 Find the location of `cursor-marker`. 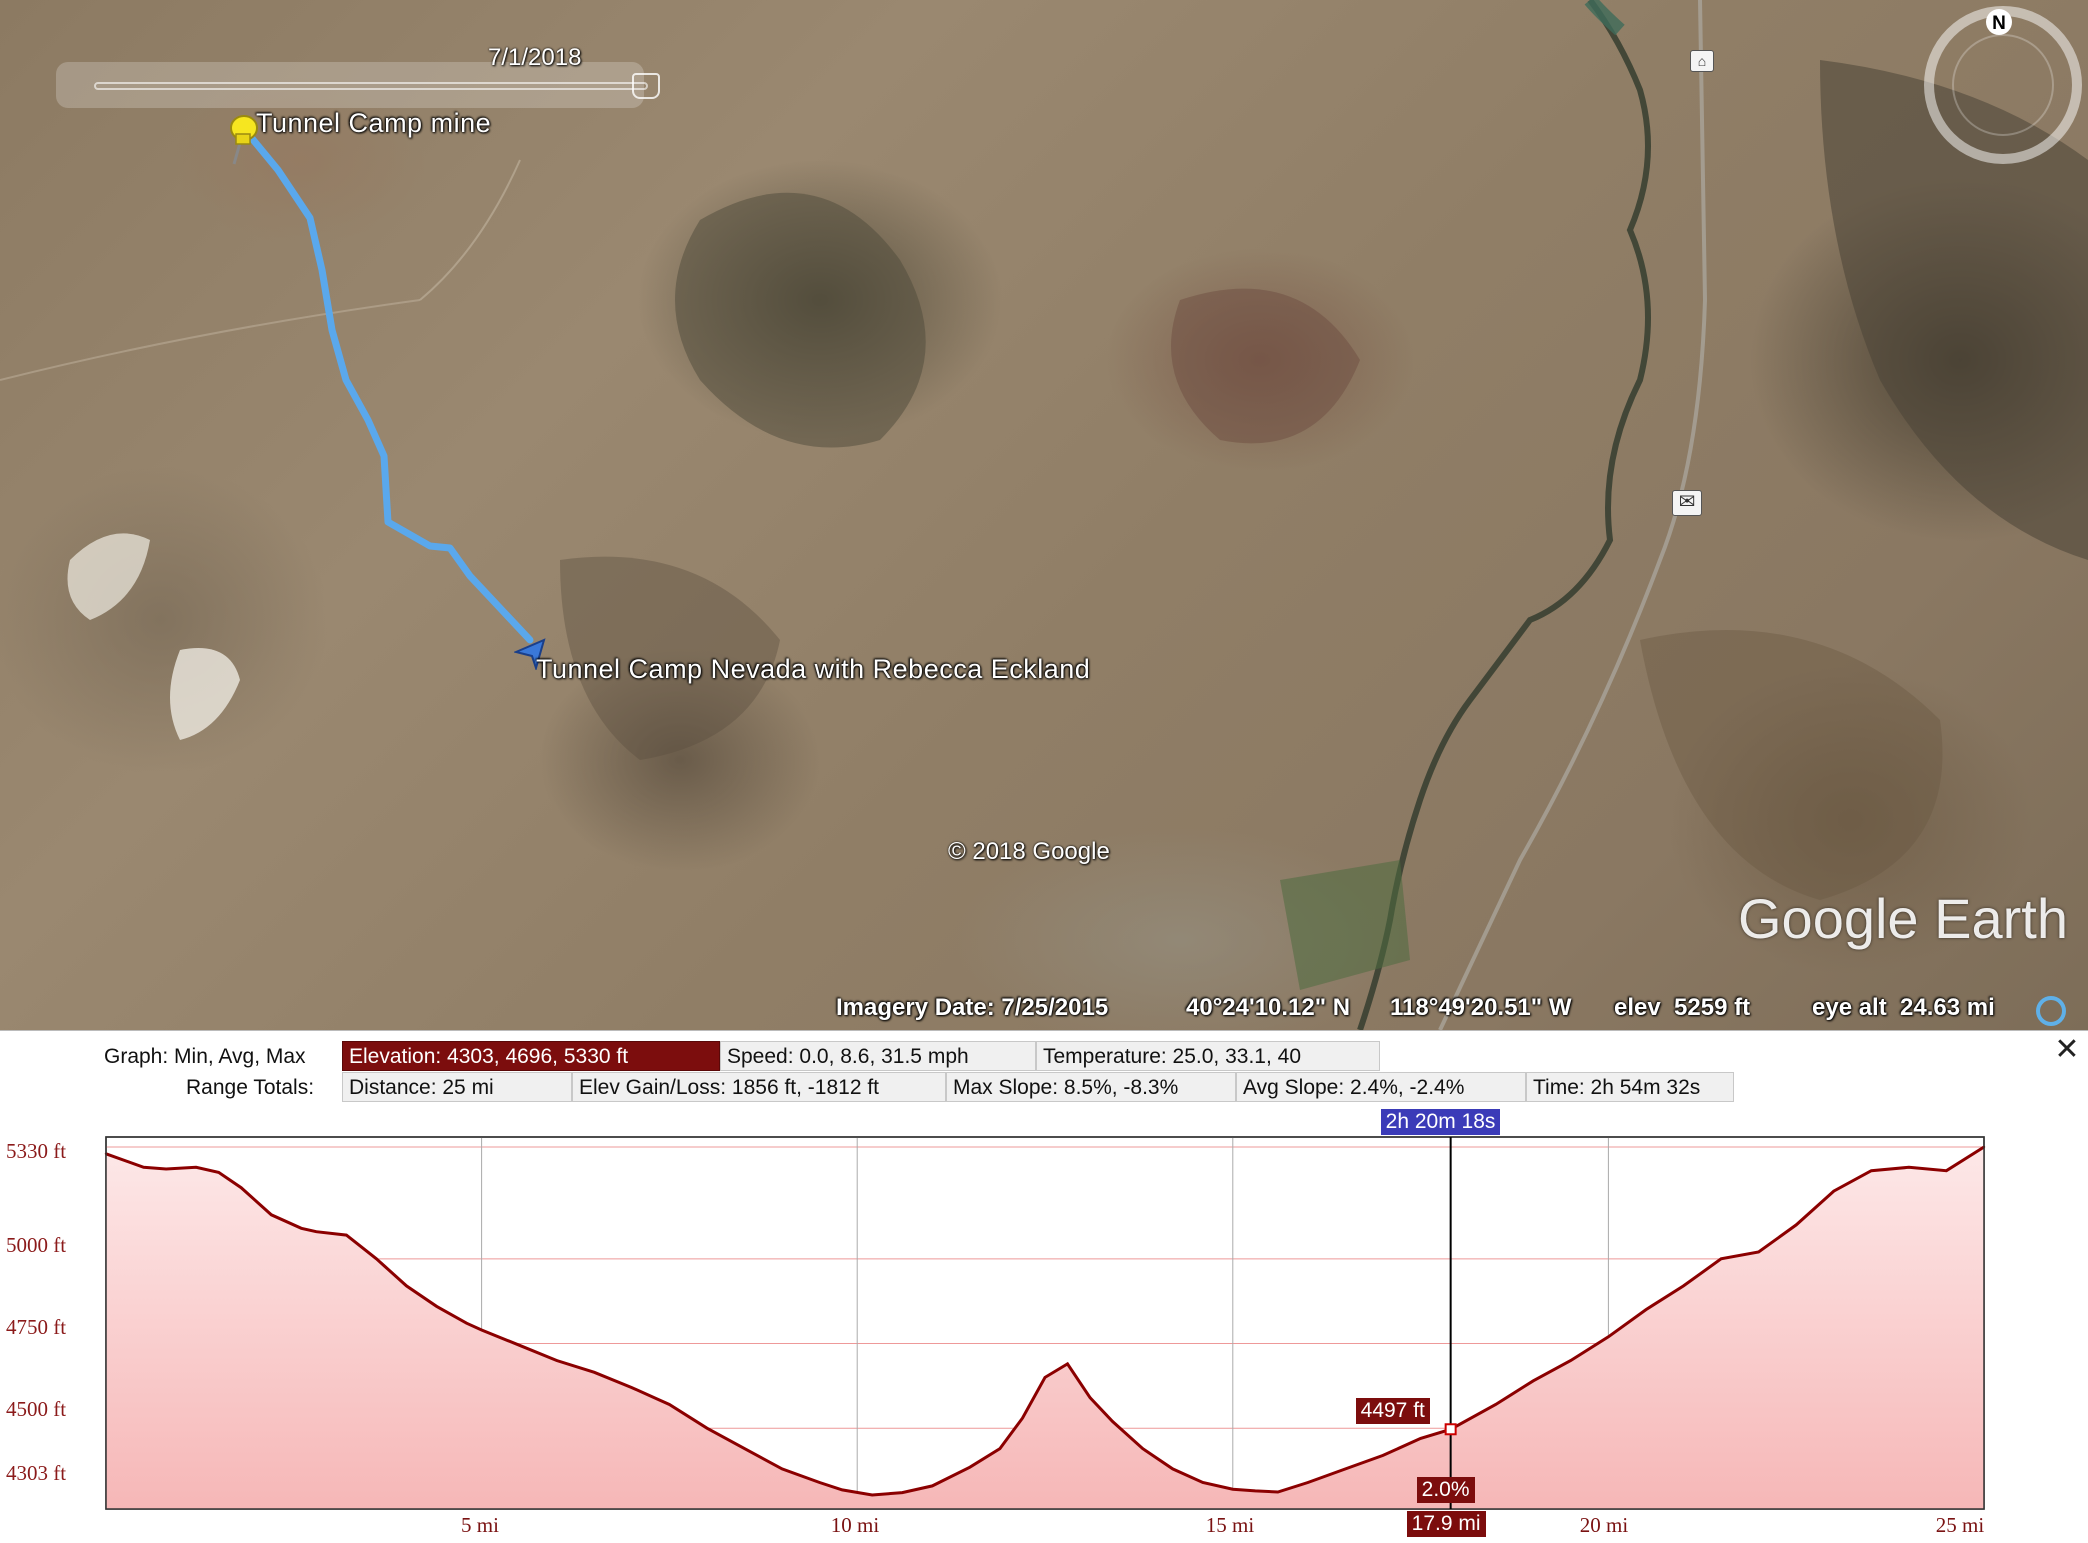

cursor-marker is located at coordinates (1450, 1429).